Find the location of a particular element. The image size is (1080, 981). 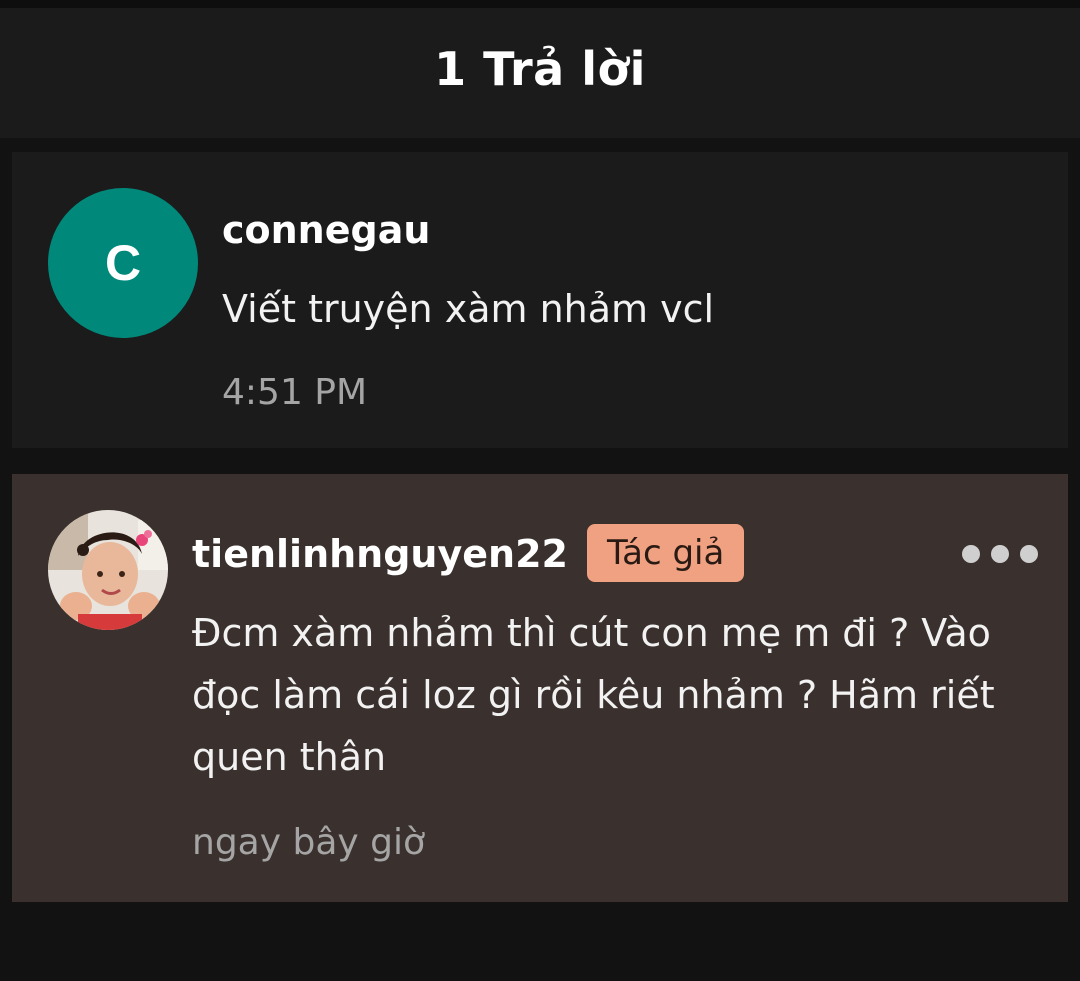

more-horizontal-icon is located at coordinates (1000, 554).